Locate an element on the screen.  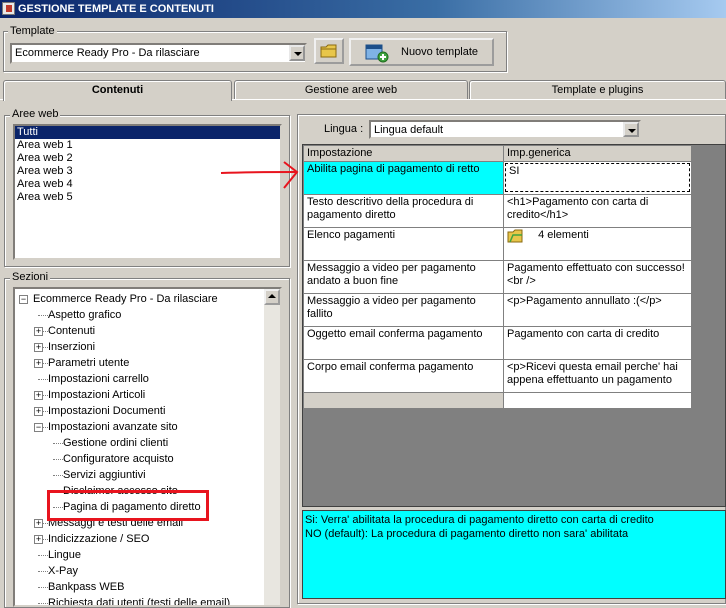
tree-item: Gestione ordini clienti is located at coordinates (139, 443).